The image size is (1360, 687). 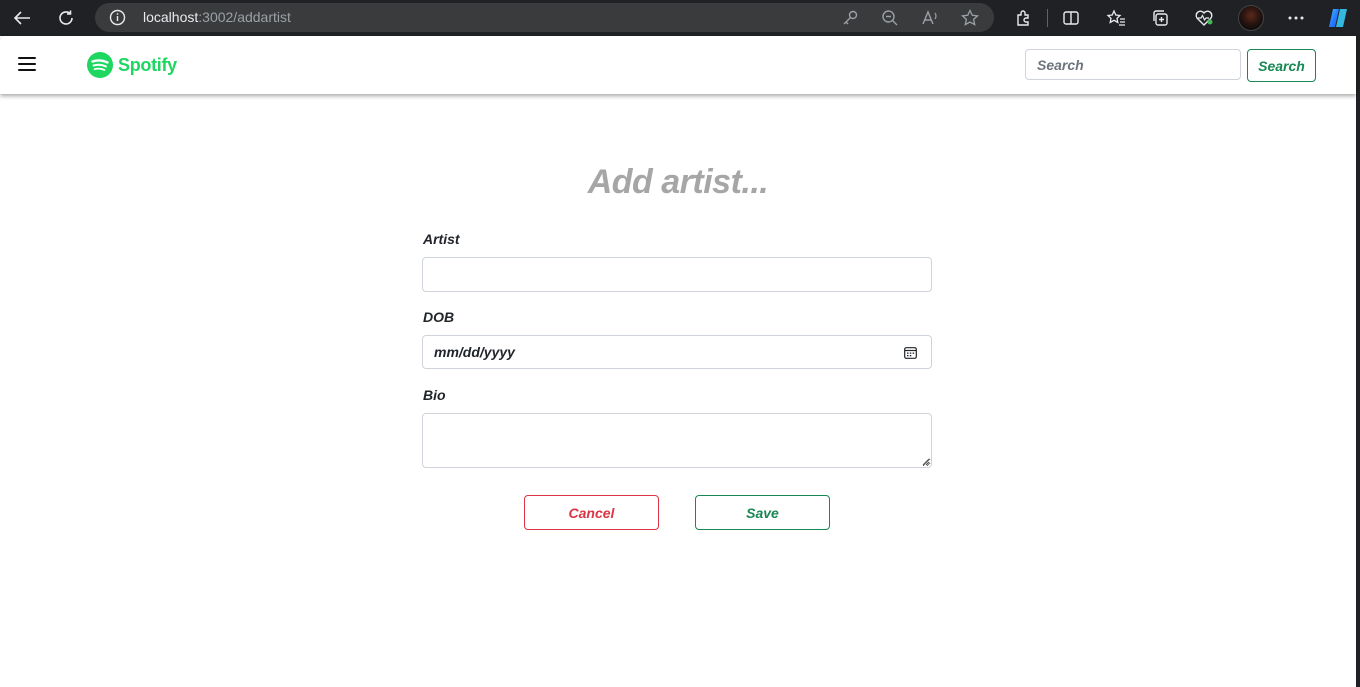 I want to click on save-button: Save, so click(x=762, y=512).